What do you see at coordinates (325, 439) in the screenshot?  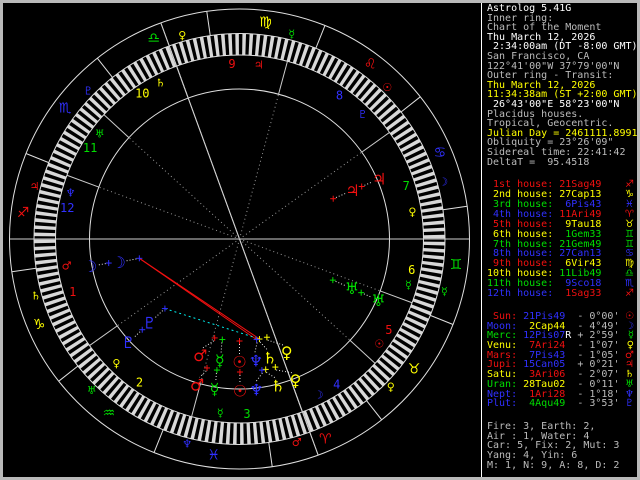 I see `zodiac-sign-icon: ♈` at bounding box center [325, 439].